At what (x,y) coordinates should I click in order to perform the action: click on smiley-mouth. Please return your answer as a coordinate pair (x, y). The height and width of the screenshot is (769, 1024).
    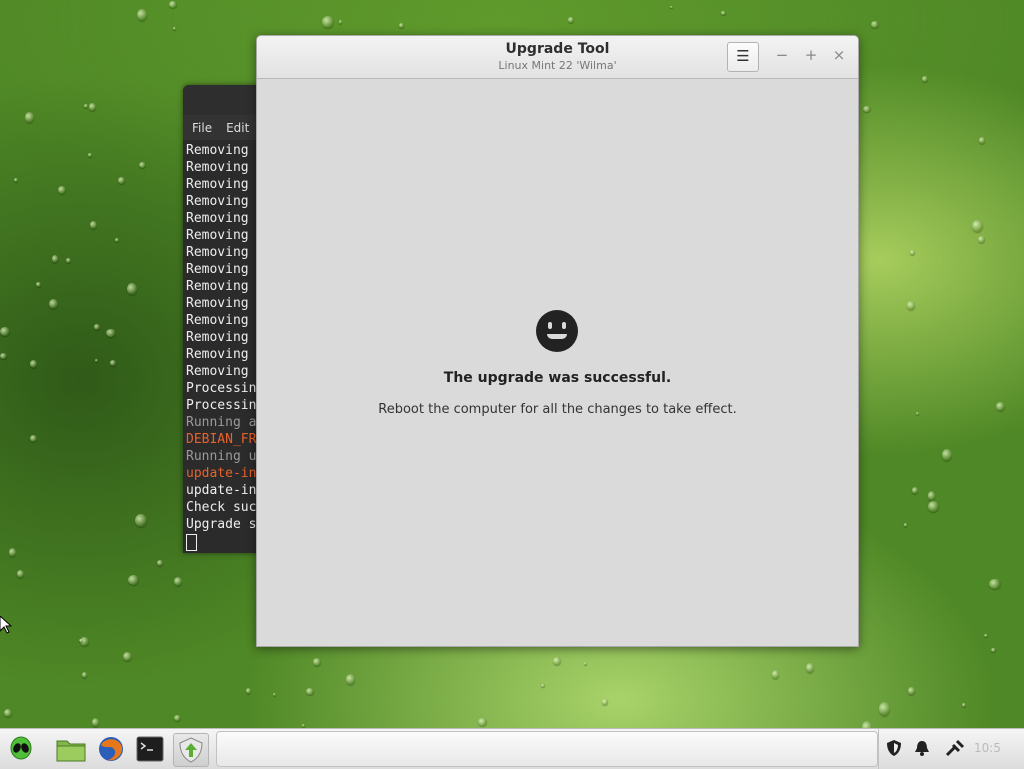
    Looking at the image, I should click on (557, 336).